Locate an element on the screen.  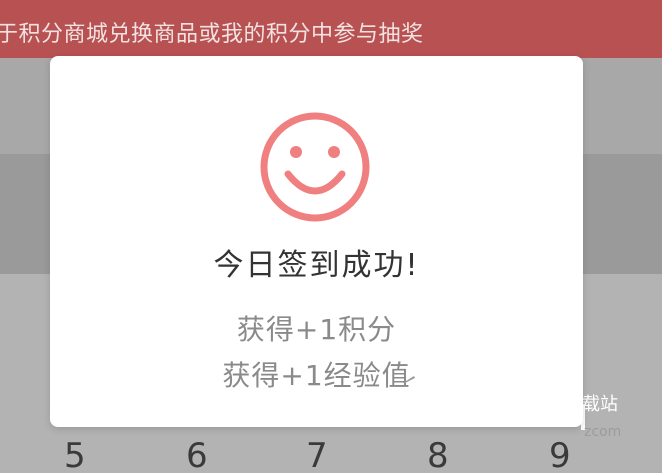
reward-experience: 获得+1经验值 is located at coordinates (316, 375).